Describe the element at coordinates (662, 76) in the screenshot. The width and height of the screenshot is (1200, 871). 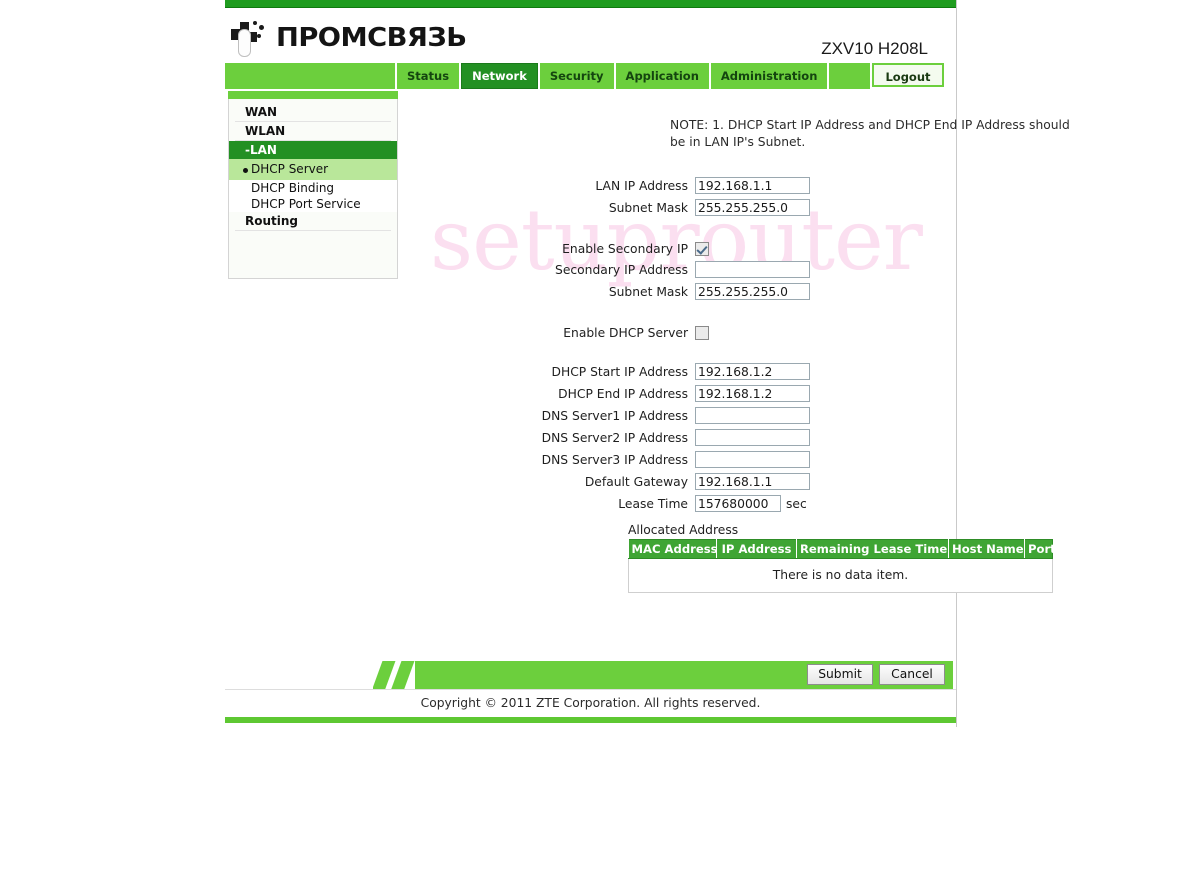
I see `tab-application: Application` at that location.